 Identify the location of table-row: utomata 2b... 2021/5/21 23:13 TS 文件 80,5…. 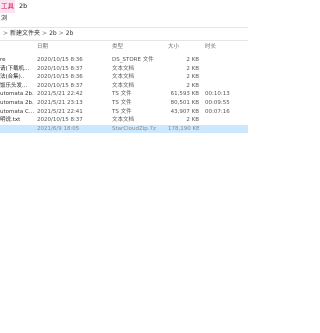
(124, 103).